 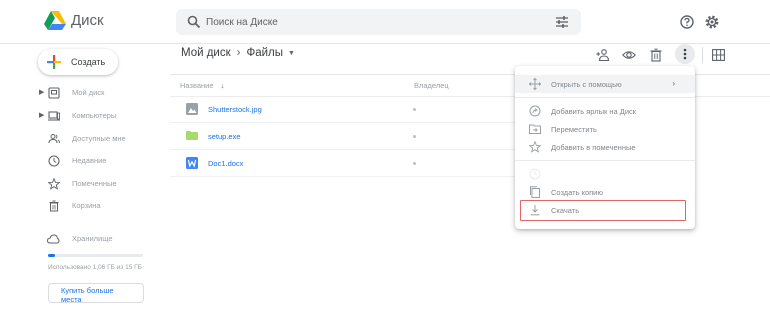 I want to click on settings-gear-icon, so click(x=712, y=22).